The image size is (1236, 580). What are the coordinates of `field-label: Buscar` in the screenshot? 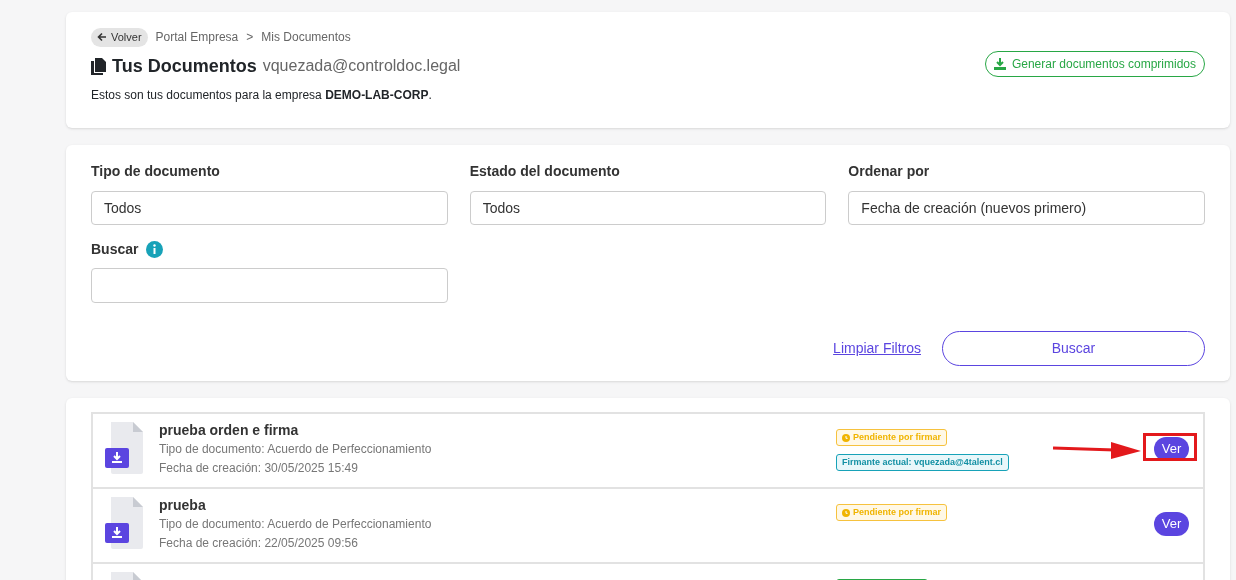 It's located at (115, 249).